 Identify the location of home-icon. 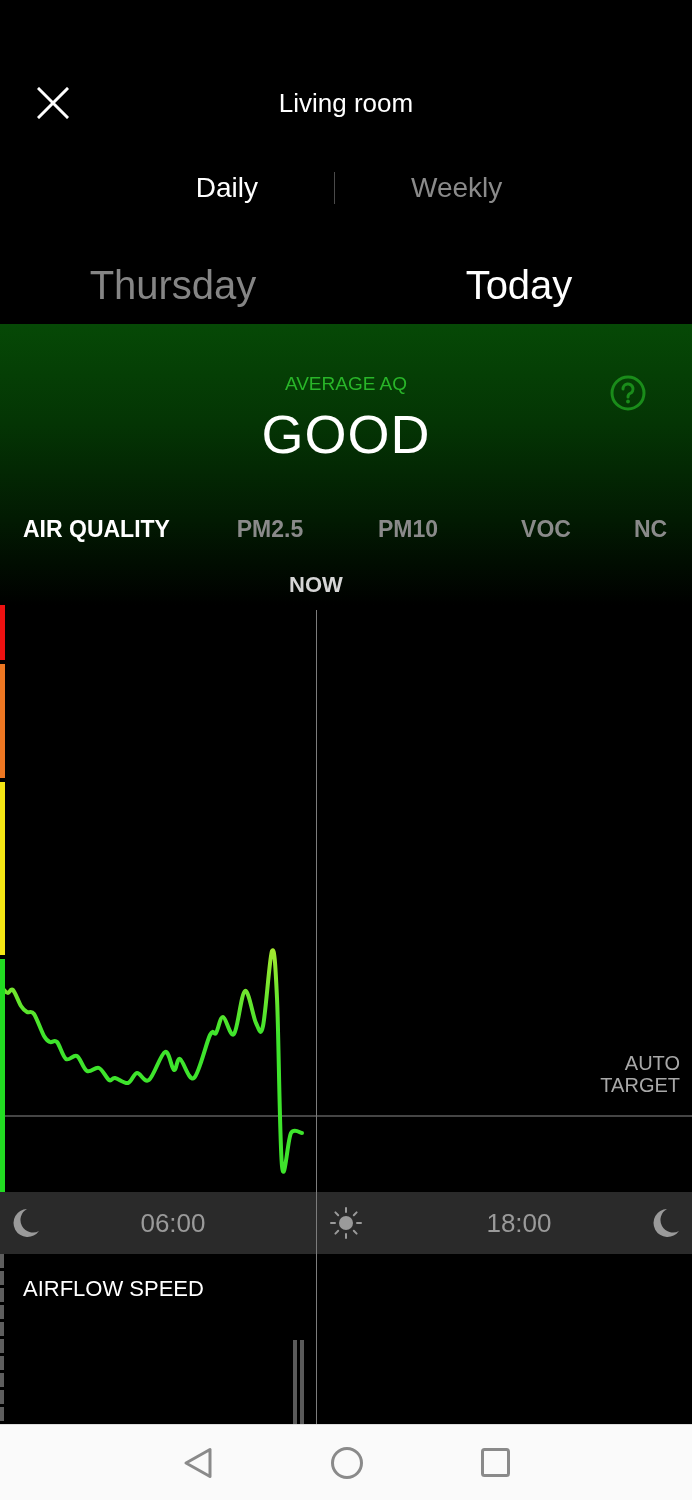
(346, 1462).